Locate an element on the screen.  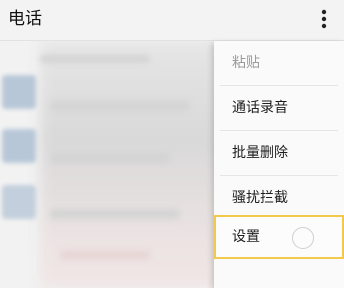
menu-item-harassment-block: 骚扰拦截 is located at coordinates (279, 198).